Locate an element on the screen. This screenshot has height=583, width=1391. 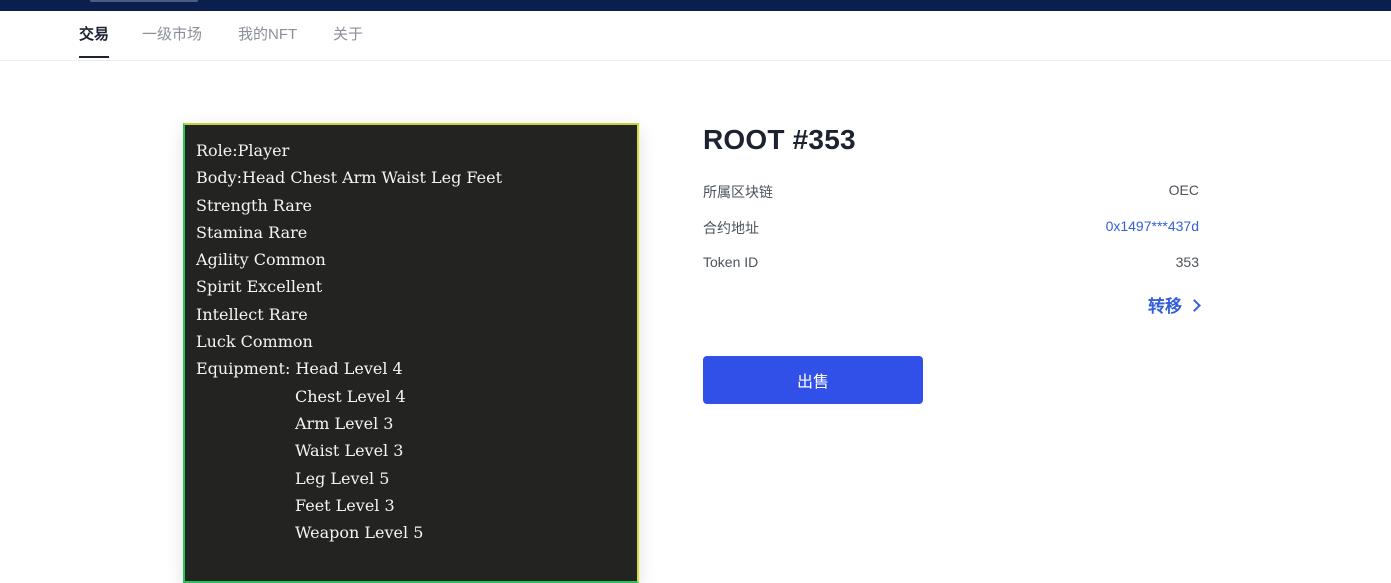
chain-row: 所属区块链 OEC is located at coordinates (951, 192).